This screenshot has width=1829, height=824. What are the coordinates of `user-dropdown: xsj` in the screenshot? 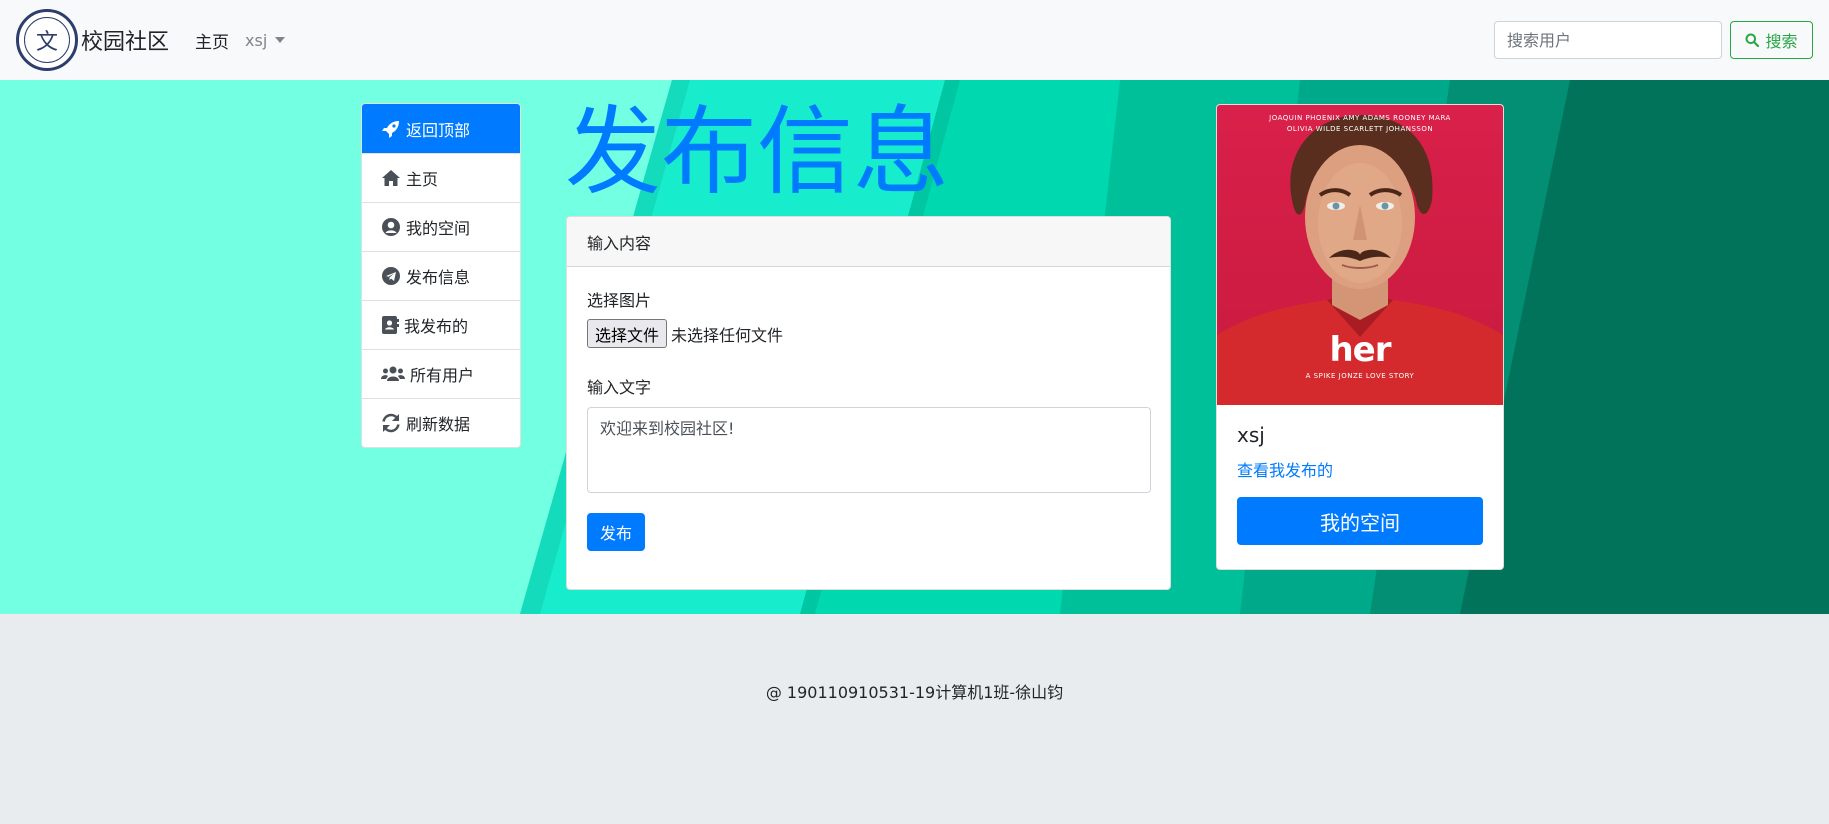 It's located at (265, 40).